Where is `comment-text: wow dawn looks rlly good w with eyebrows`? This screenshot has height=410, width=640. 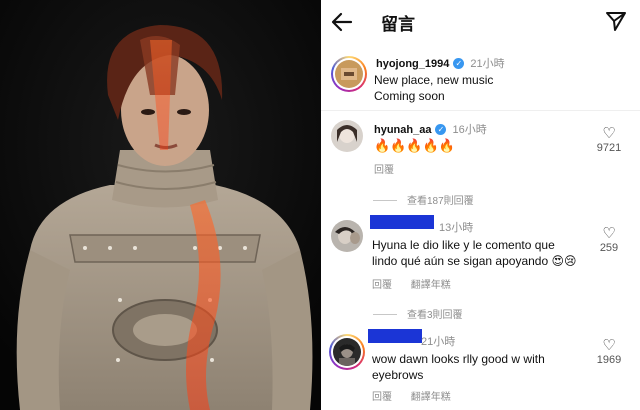
comment-text: wow dawn looks rlly good w with eyebrows is located at coordinates (458, 367).